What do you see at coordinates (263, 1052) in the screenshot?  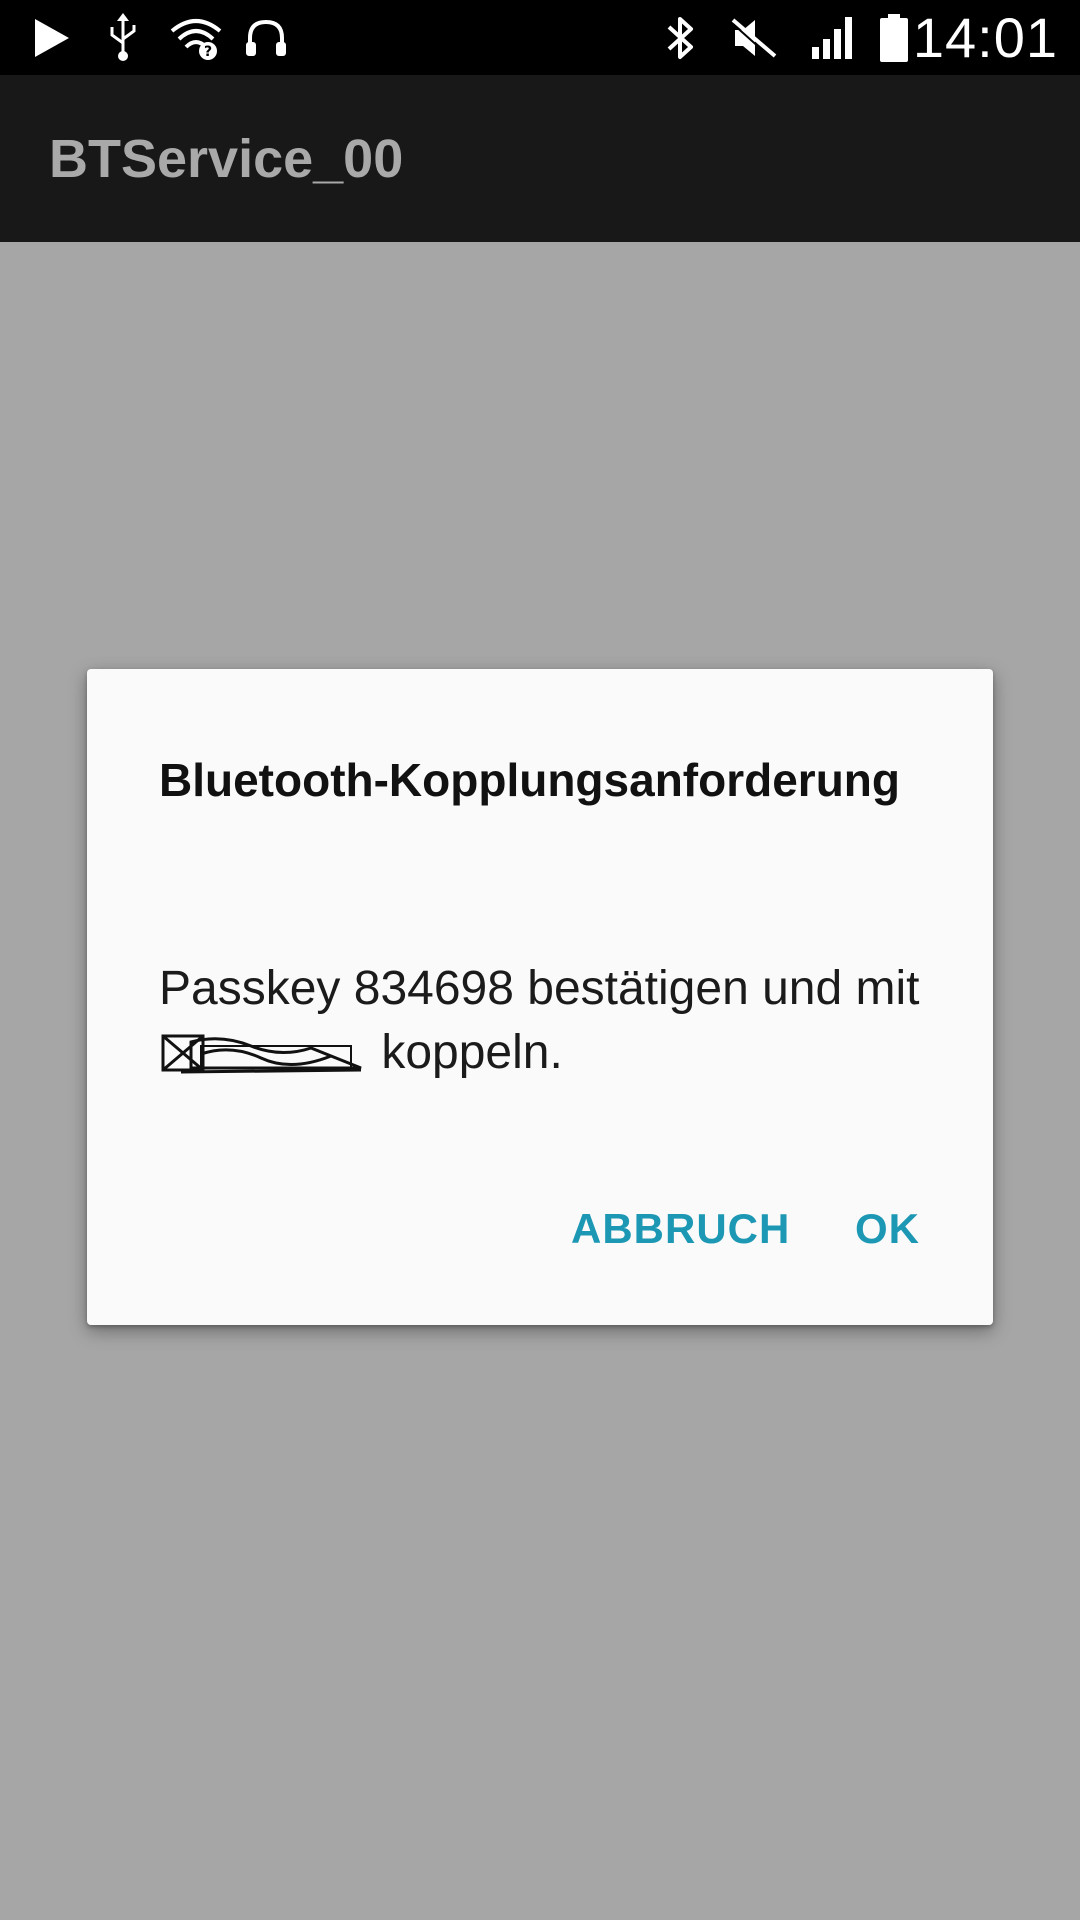 I see `redacted-device-name` at bounding box center [263, 1052].